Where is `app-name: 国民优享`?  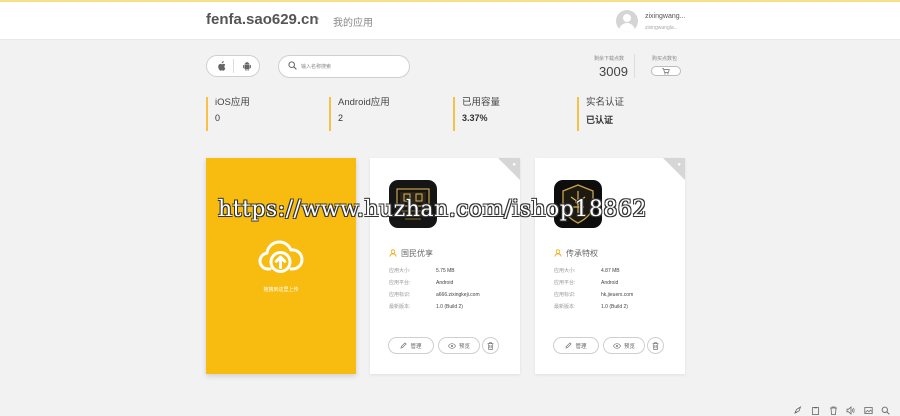 app-name: 国民优享 is located at coordinates (417, 253).